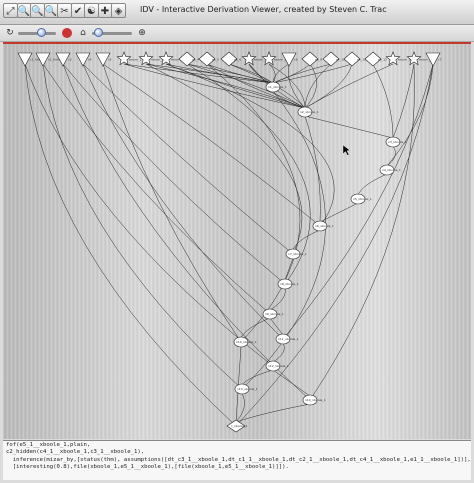  Describe the element at coordinates (142, 33) in the screenshot. I see `zoom-icon: ⊕` at that location.